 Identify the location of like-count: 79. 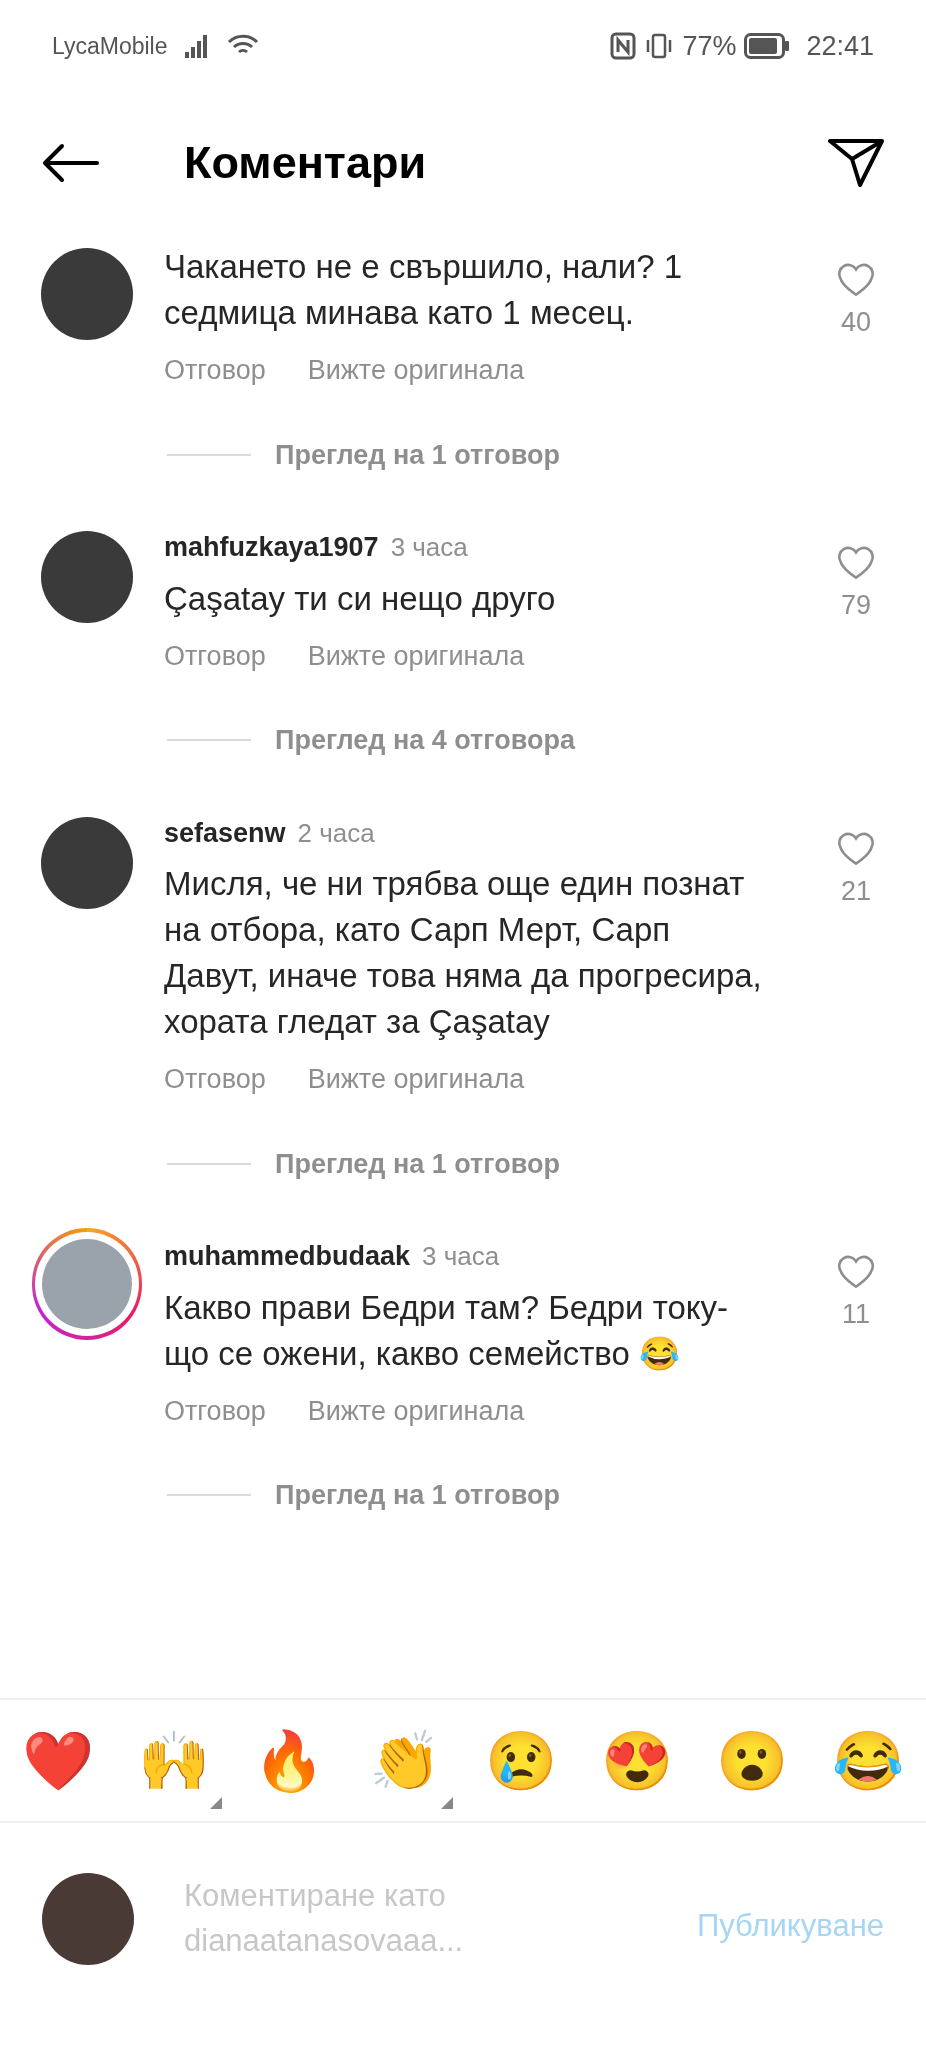
(855, 605).